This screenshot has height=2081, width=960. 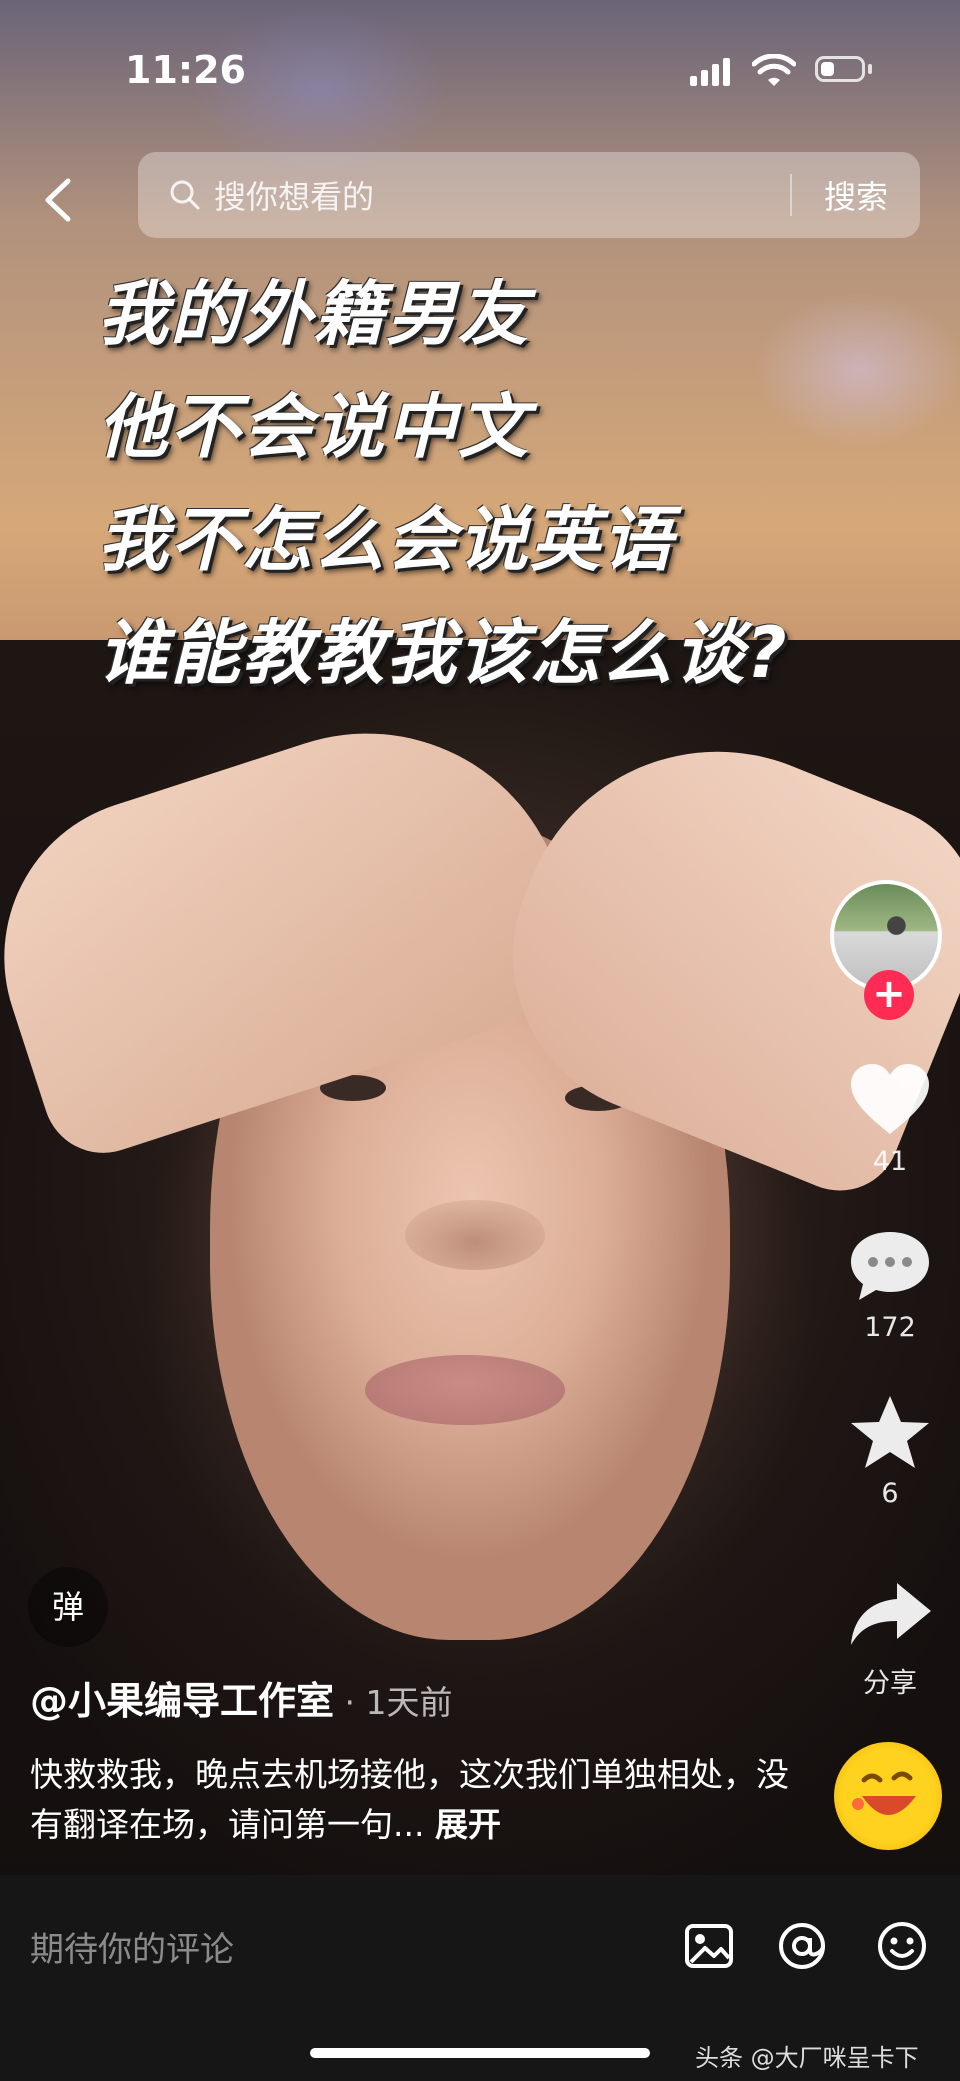 I want to click on mention-icon, so click(x=802, y=1946).